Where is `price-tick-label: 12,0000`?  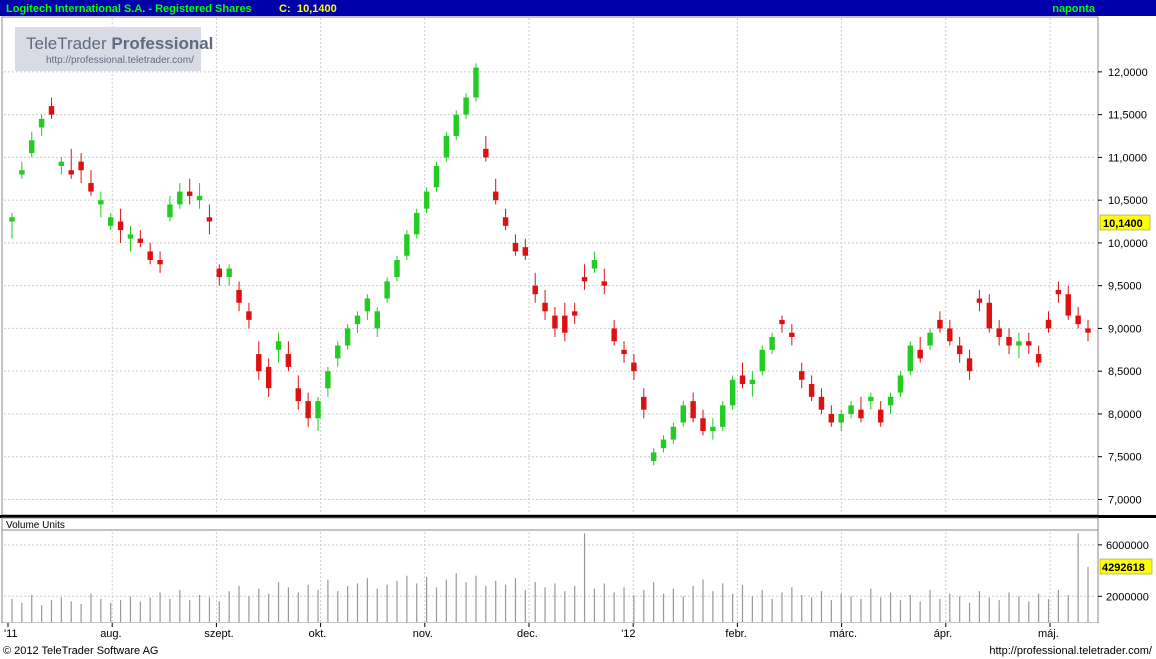 price-tick-label: 12,0000 is located at coordinates (1128, 73).